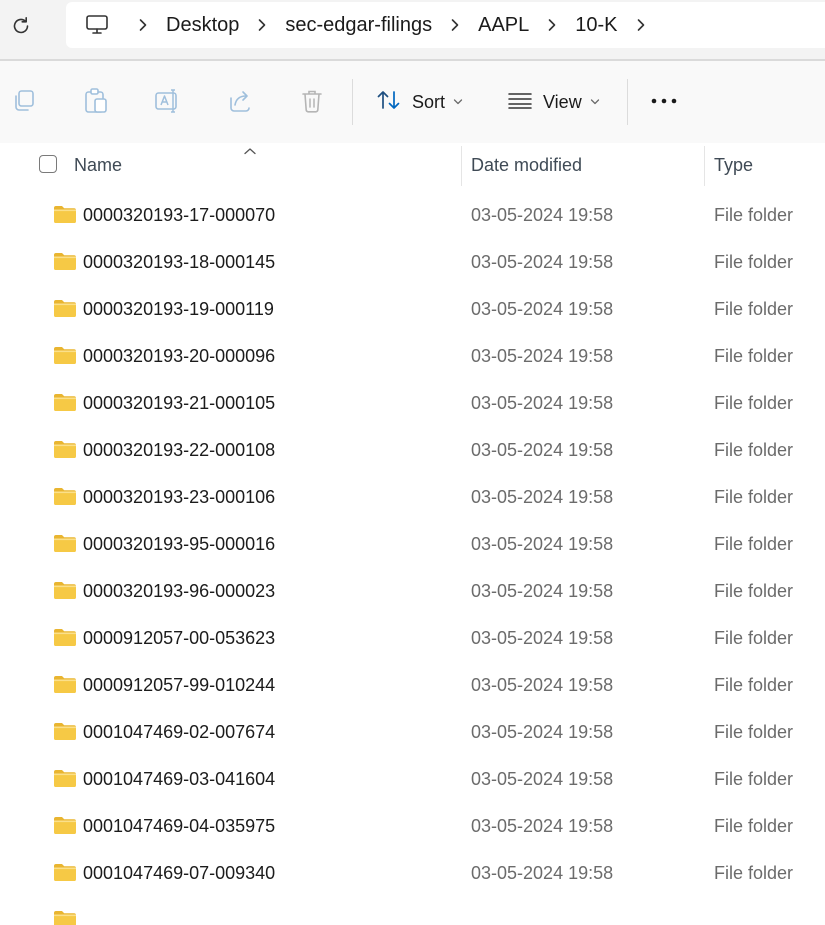 This screenshot has width=825, height=925. Describe the element at coordinates (179, 497) in the screenshot. I see `file-name: 0000320193-23-000106` at that location.